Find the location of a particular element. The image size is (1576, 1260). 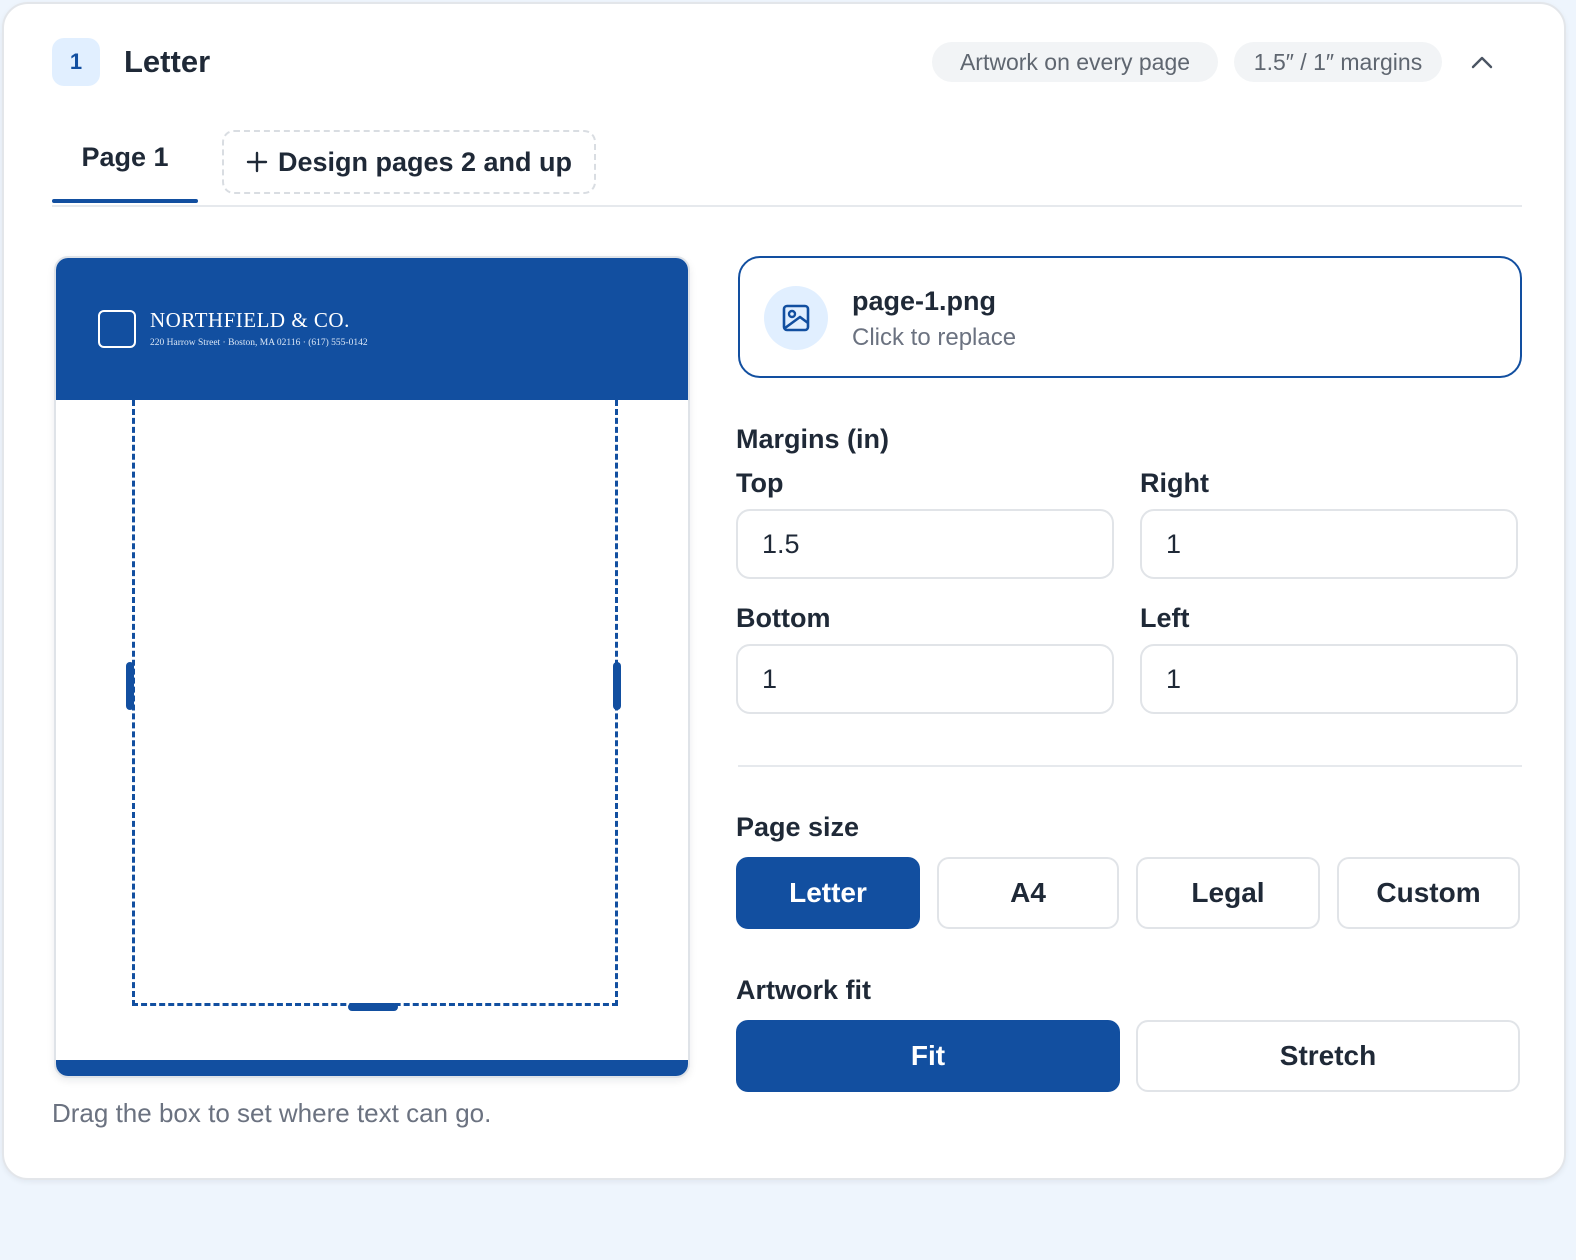

active-tab-indicator is located at coordinates (125, 201).